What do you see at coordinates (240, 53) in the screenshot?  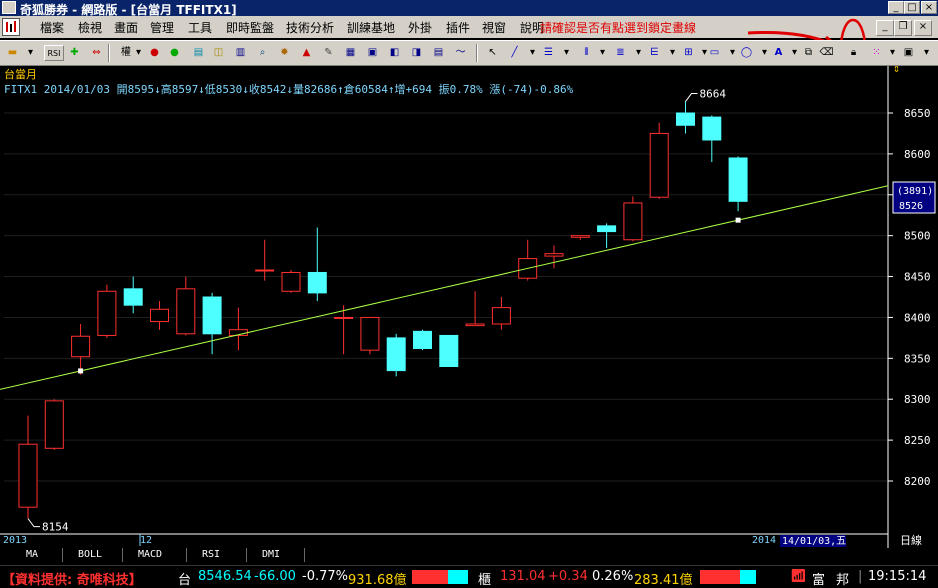 I see `book-icon: ▥` at bounding box center [240, 53].